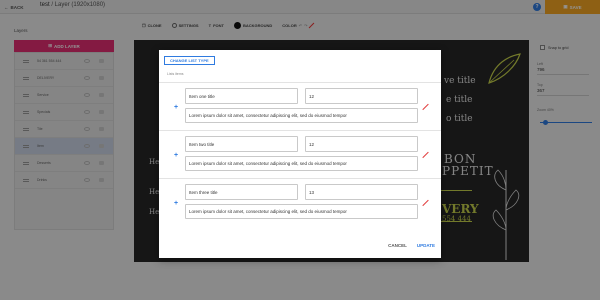  What do you see at coordinates (411, 245) in the screenshot?
I see `dialog-actions: CANCEL UPDATE` at bounding box center [411, 245].